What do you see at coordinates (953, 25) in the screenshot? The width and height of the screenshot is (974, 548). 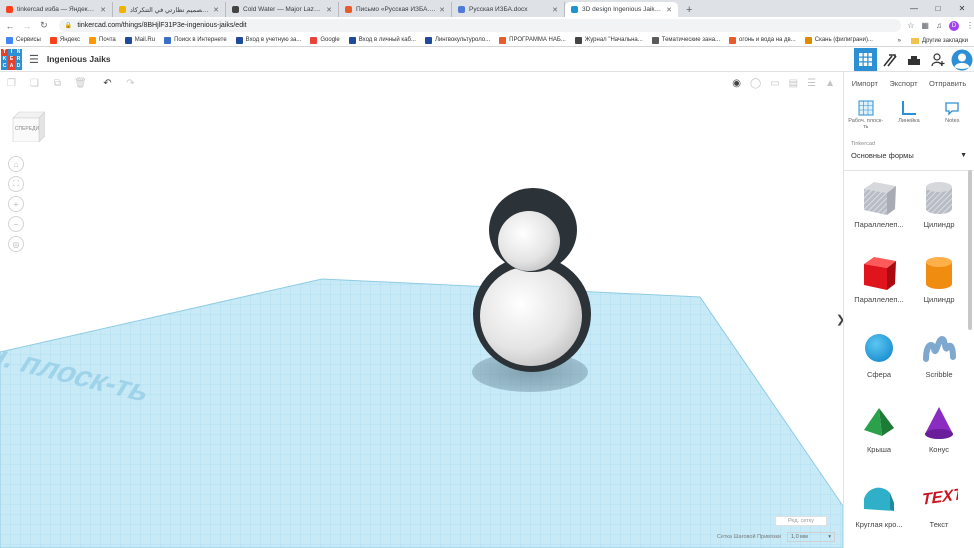 I see `profile-avatar: D` at bounding box center [953, 25].